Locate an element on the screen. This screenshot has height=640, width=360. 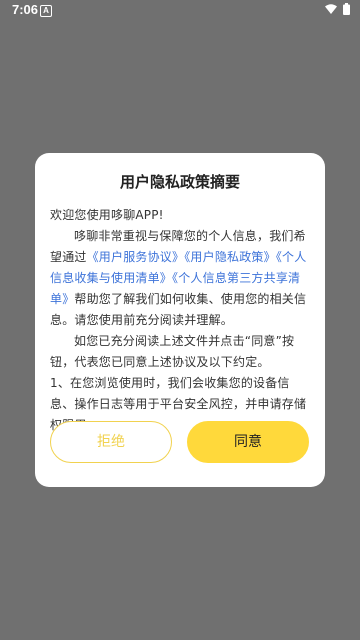
battery-icon is located at coordinates (346, 9).